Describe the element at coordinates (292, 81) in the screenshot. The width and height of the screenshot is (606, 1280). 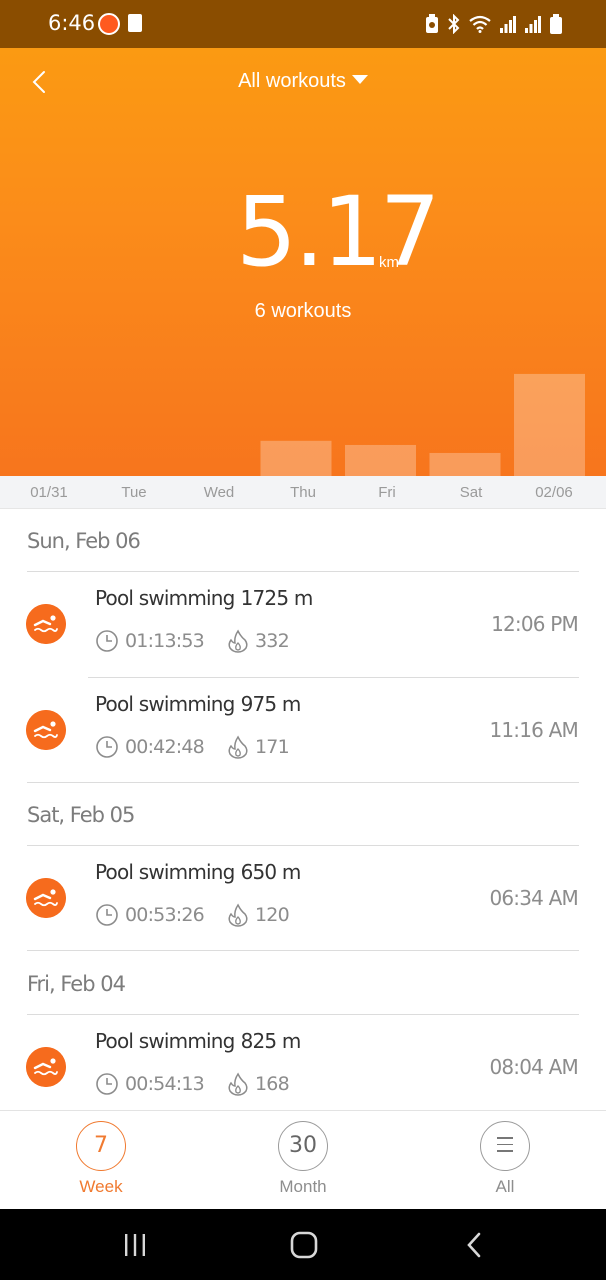
I see `filter-label: All workouts` at that location.